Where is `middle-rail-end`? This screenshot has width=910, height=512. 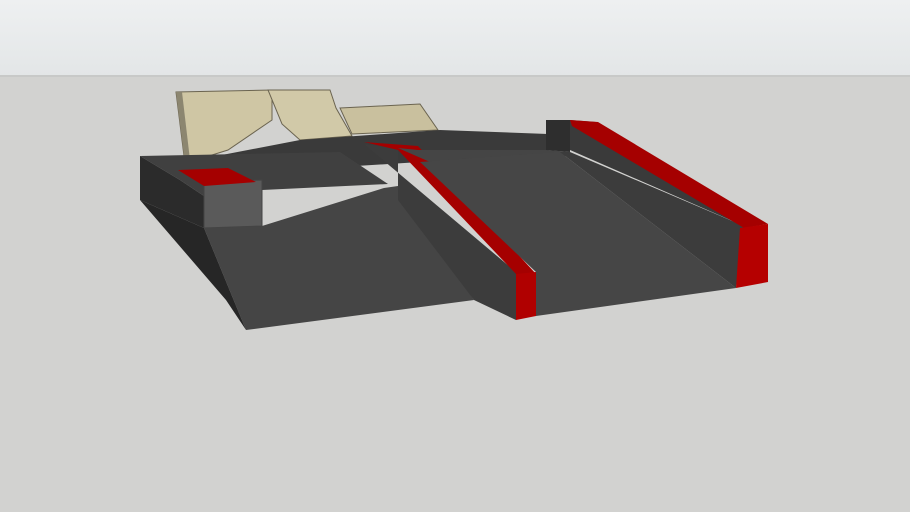 middle-rail-end is located at coordinates (526, 296).